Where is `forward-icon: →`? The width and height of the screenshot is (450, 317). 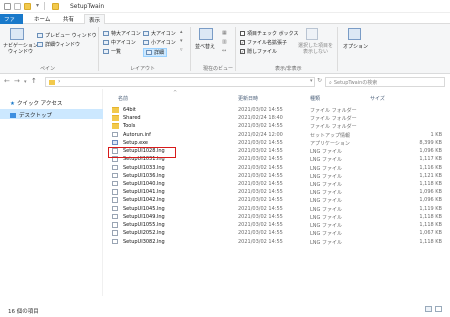
forward-icon: → is located at coordinates (17, 81).